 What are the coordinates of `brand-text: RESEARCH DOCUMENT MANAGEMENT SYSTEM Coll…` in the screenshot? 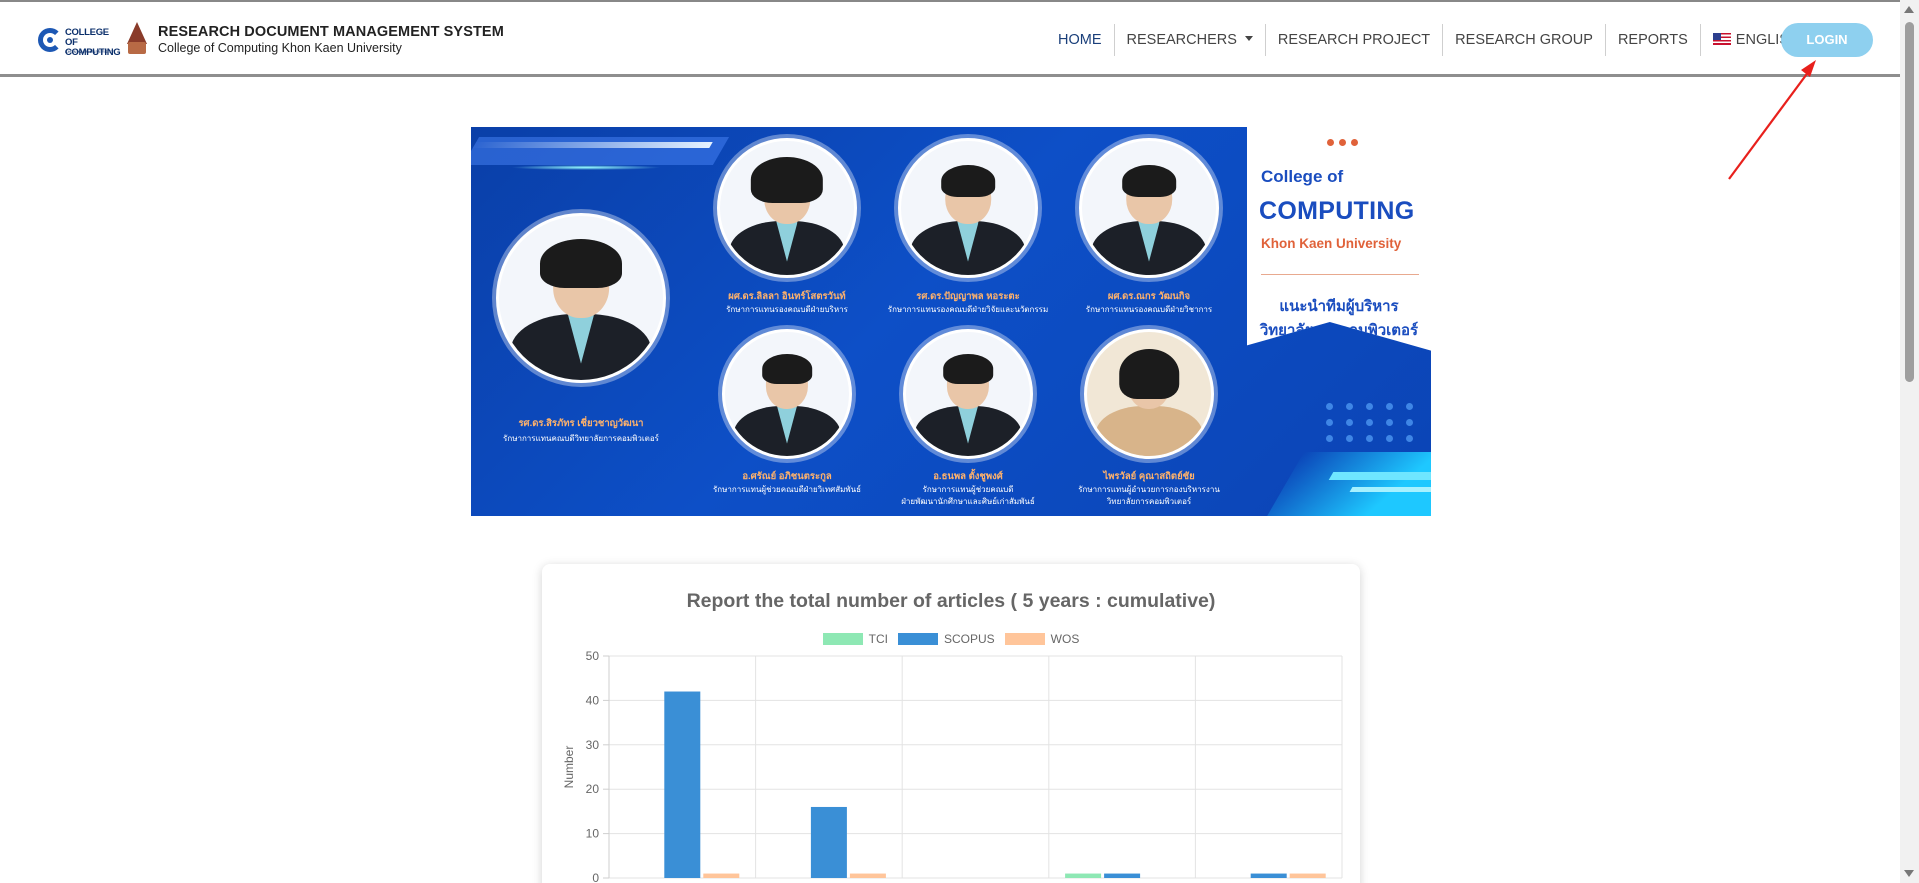 It's located at (331, 39).